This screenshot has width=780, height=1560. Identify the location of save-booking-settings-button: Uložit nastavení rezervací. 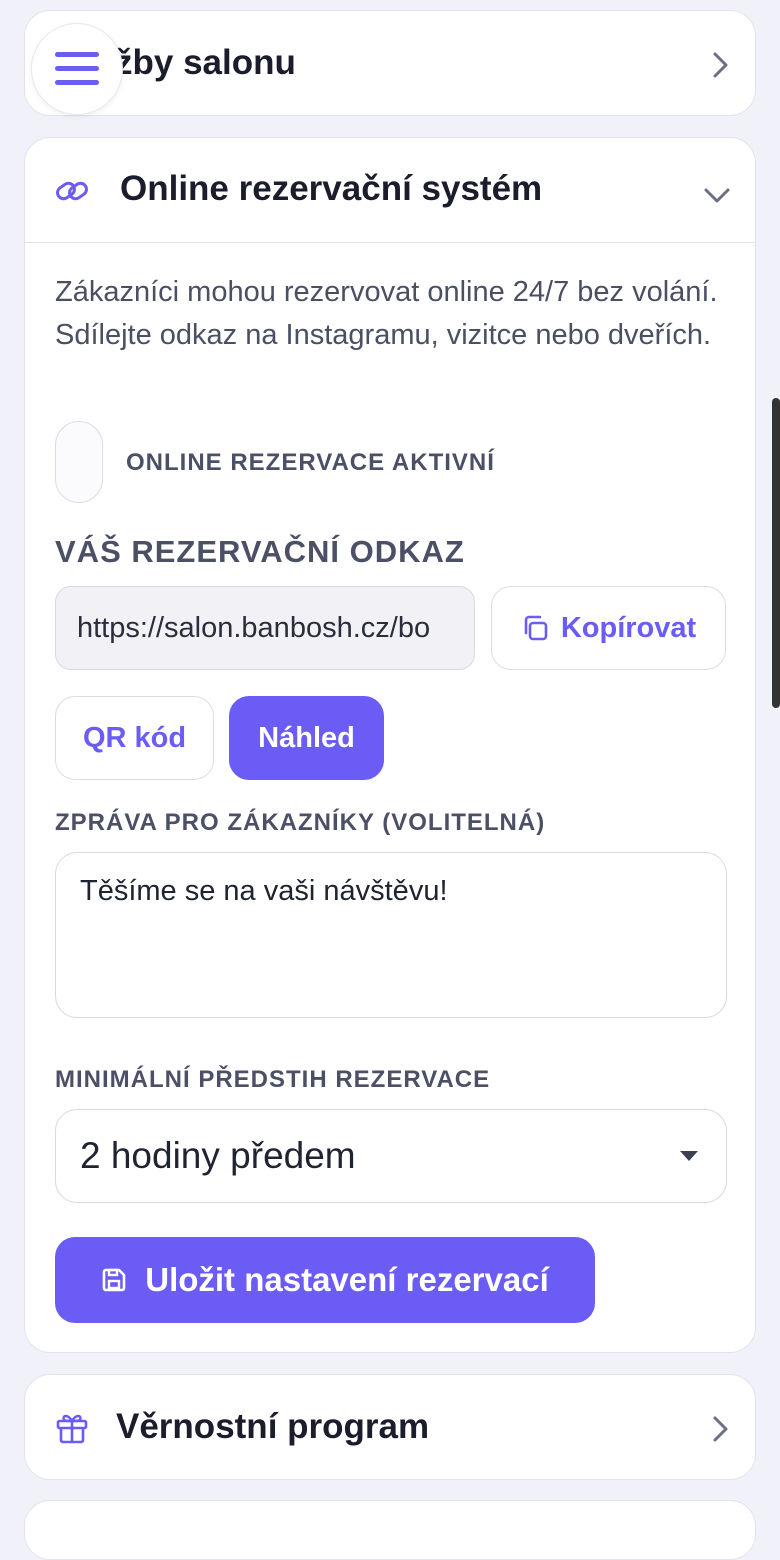
(325, 1280).